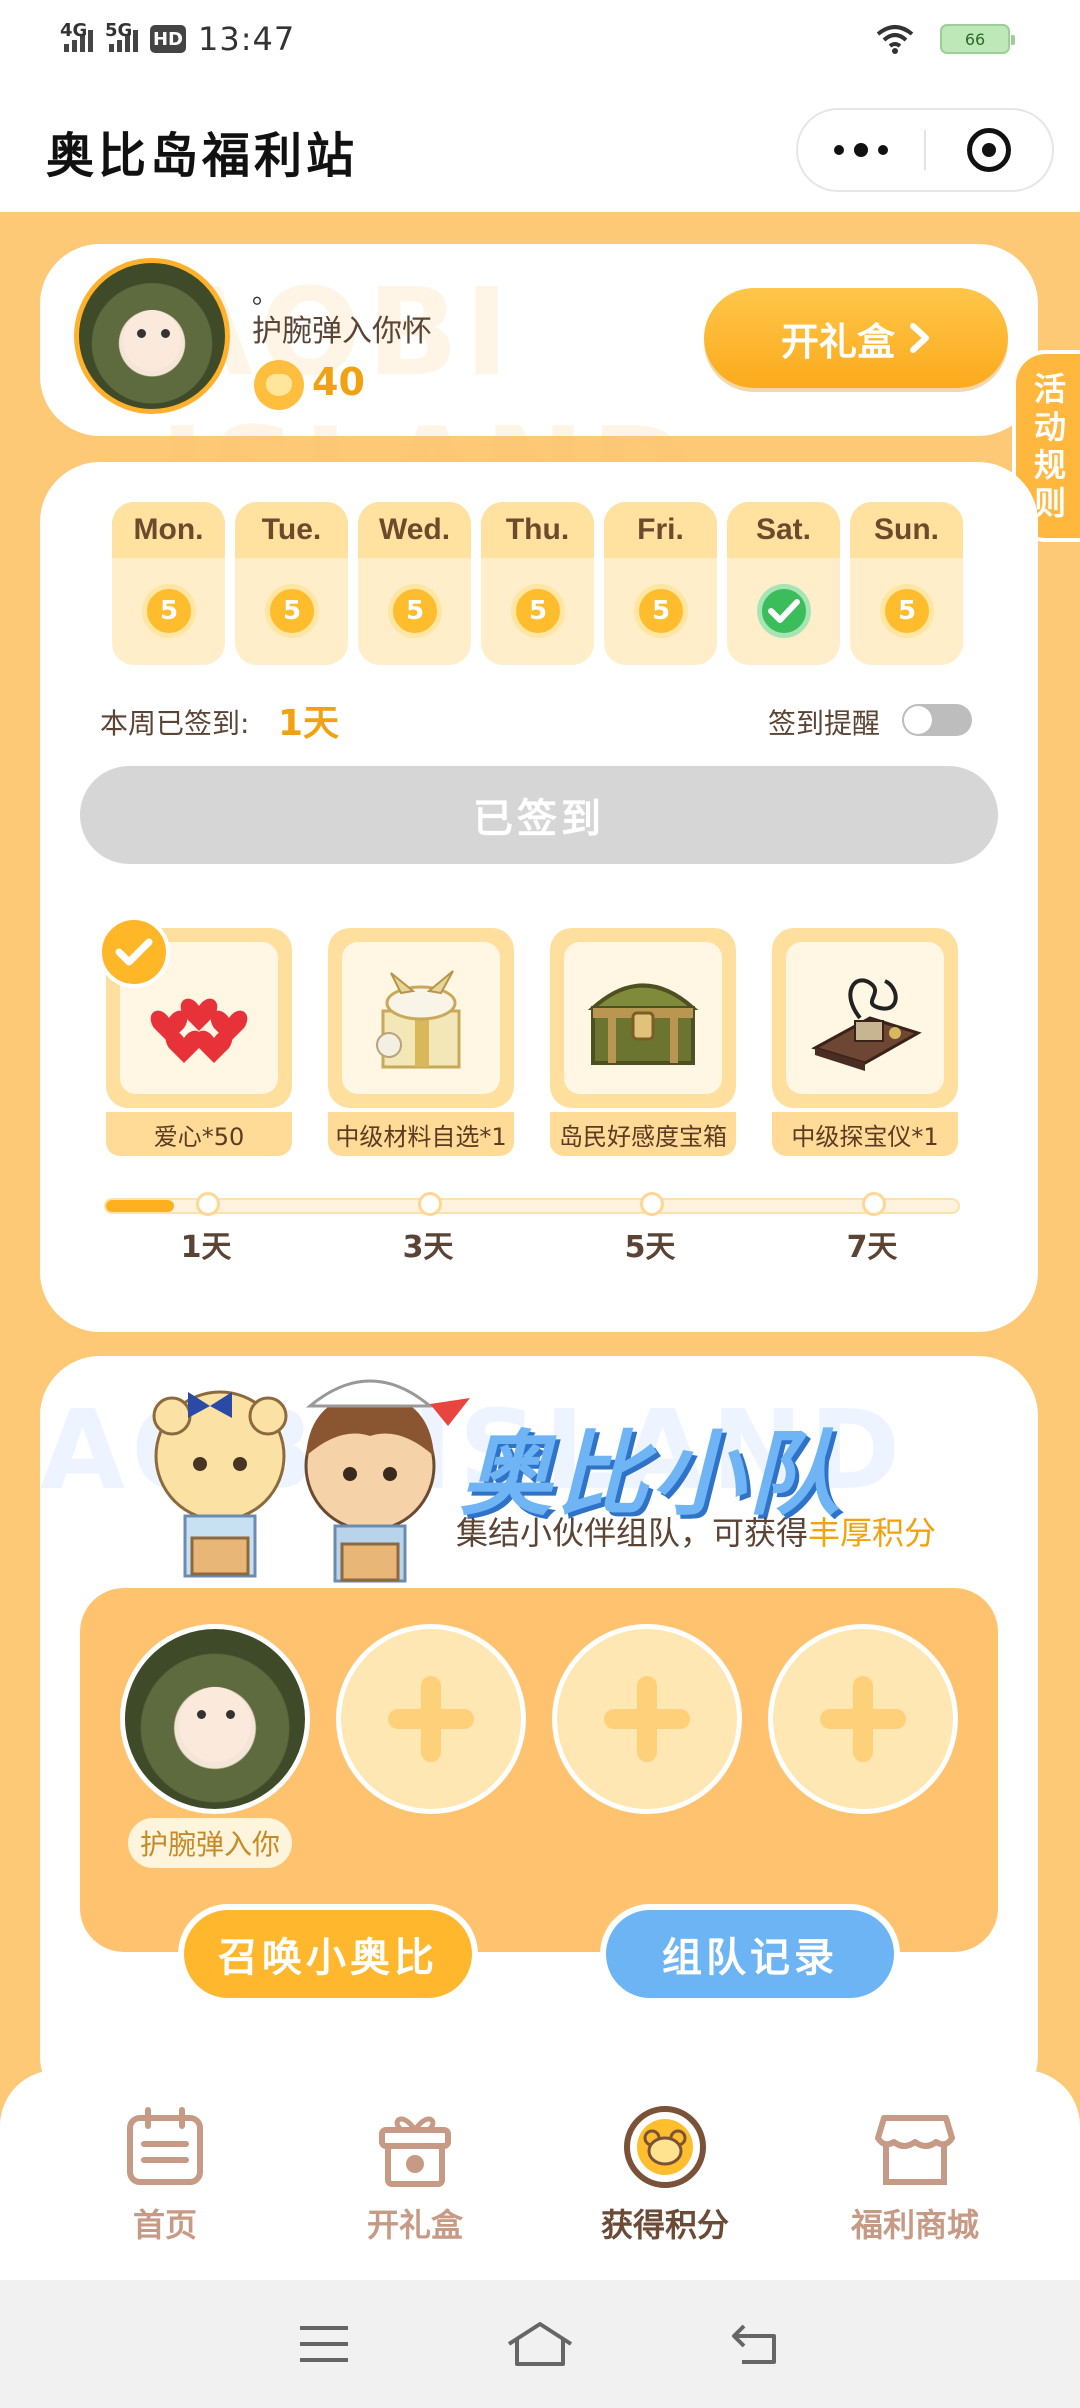 Image resolution: width=1080 pixels, height=2408 pixels. Describe the element at coordinates (215, 1719) in the screenshot. I see `member-avatar` at that location.